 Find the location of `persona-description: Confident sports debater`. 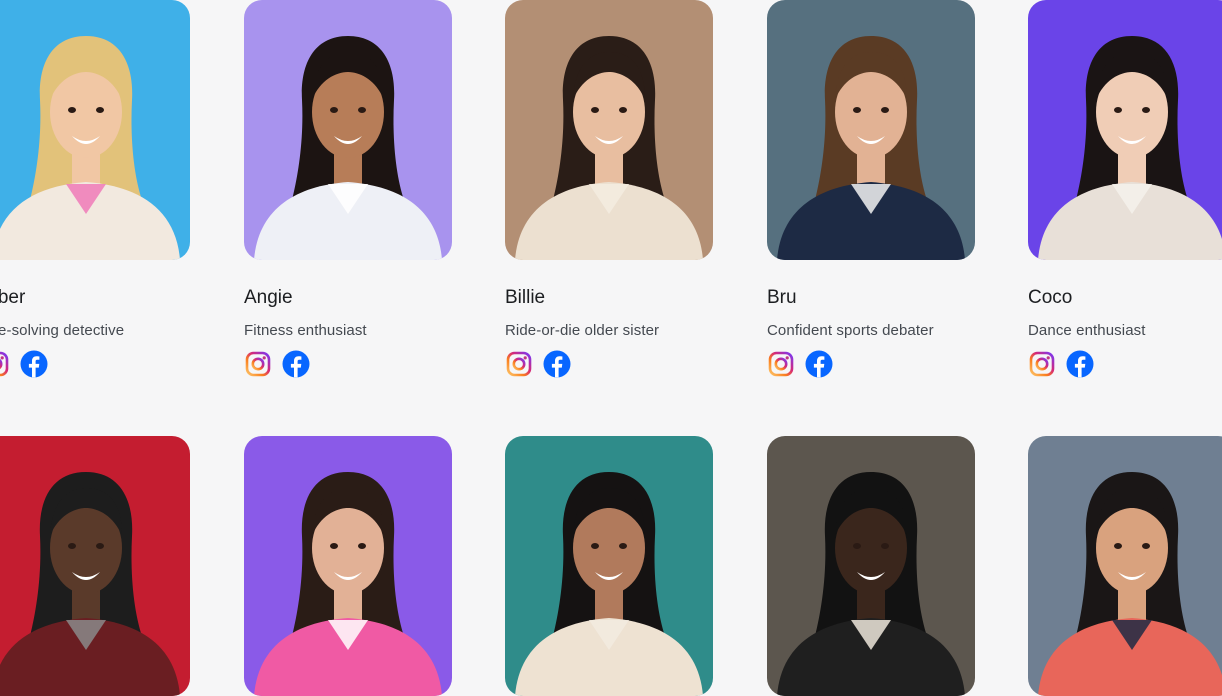

persona-description: Confident sports debater is located at coordinates (850, 330).